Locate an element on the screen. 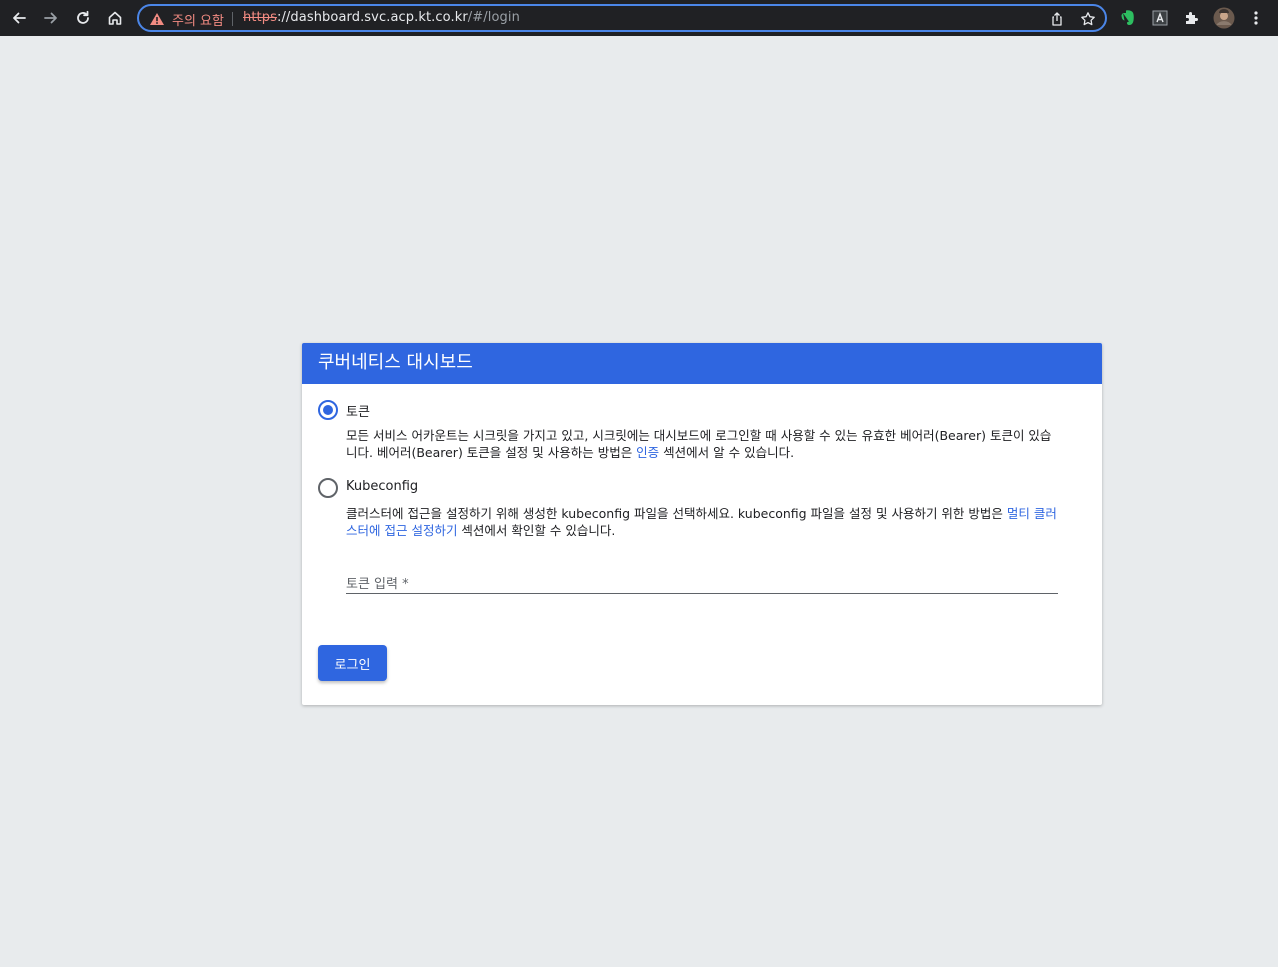  omnibox-divider is located at coordinates (232, 19).